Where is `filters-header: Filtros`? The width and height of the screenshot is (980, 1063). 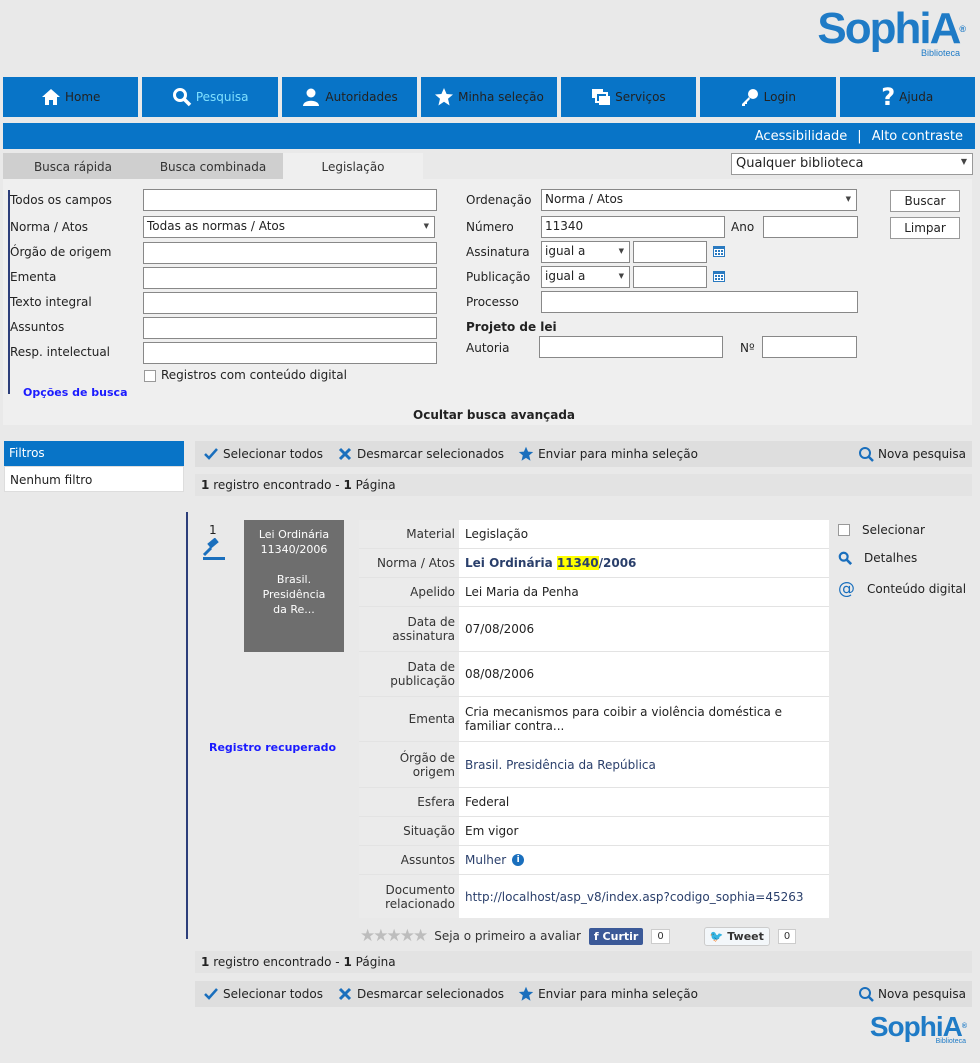 filters-header: Filtros is located at coordinates (94, 453).